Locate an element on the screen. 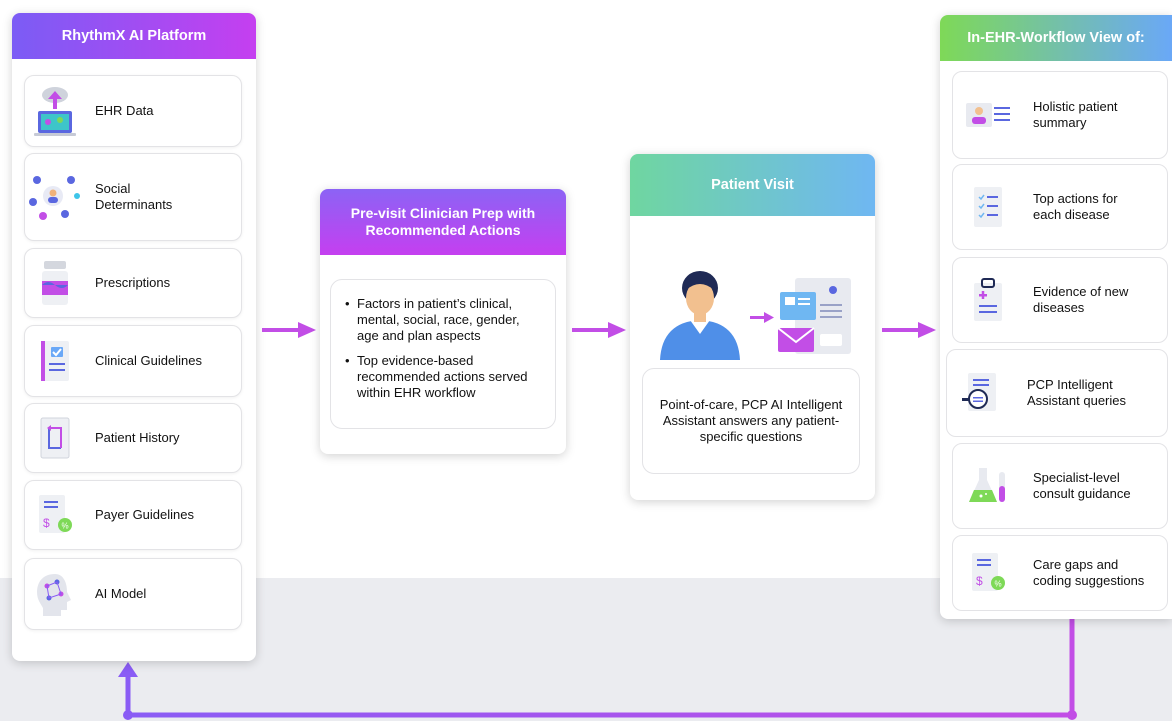 The width and height of the screenshot is (1172, 721). ehr-item-patient-summary: Holistic patient summary is located at coordinates (1060, 115).